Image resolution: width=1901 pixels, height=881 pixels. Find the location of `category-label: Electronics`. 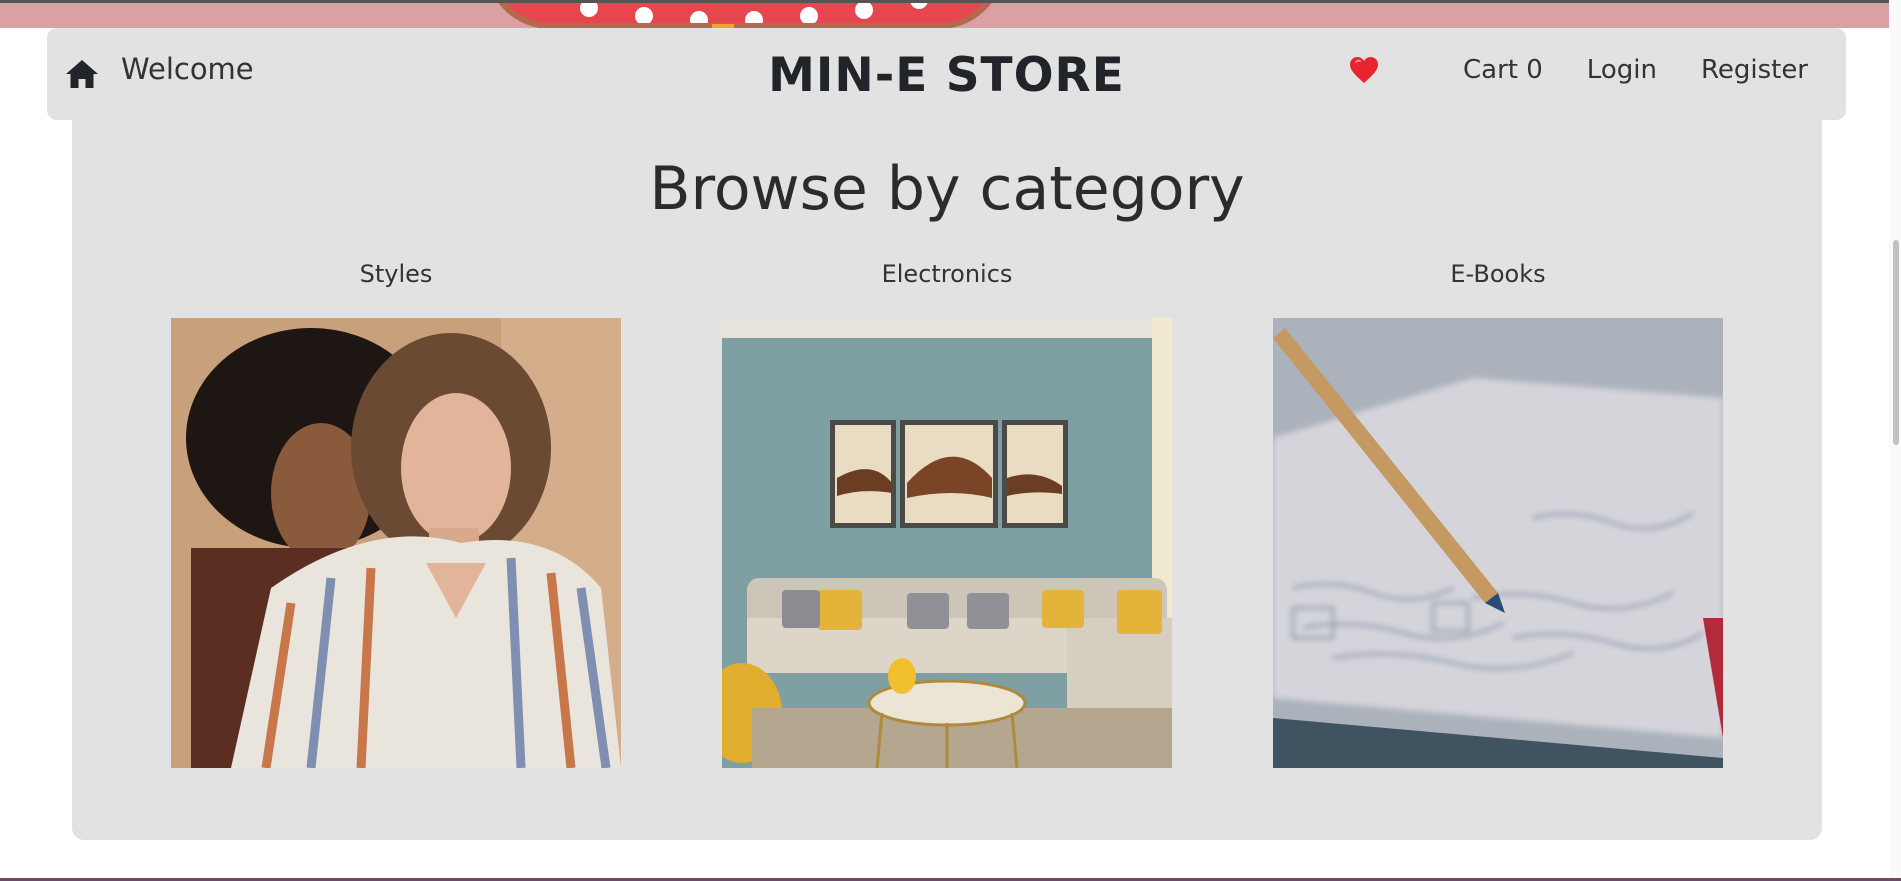

category-label: Electronics is located at coordinates (947, 280).